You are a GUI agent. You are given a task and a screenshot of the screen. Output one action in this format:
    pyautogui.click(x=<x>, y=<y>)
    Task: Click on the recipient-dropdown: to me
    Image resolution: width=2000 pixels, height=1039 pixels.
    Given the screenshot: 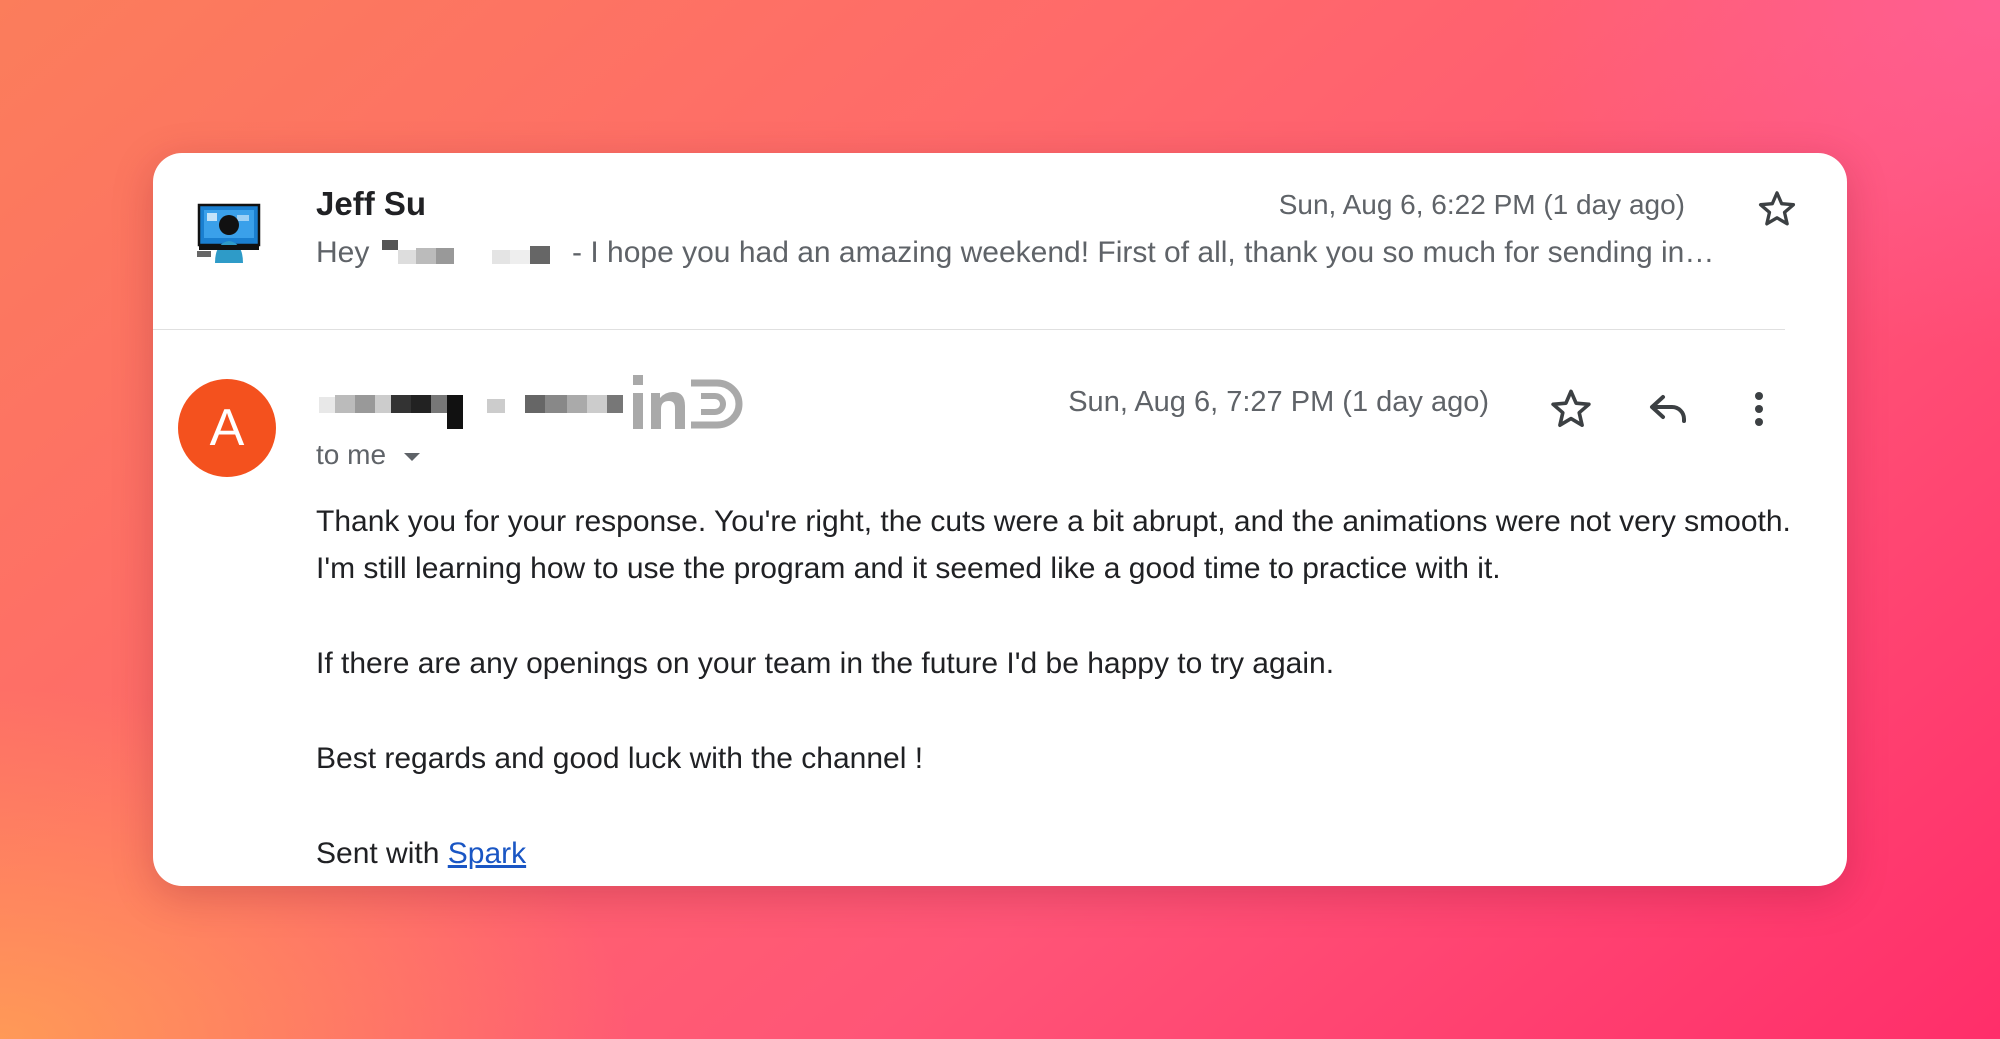 What is the action you would take?
    pyautogui.click(x=369, y=455)
    